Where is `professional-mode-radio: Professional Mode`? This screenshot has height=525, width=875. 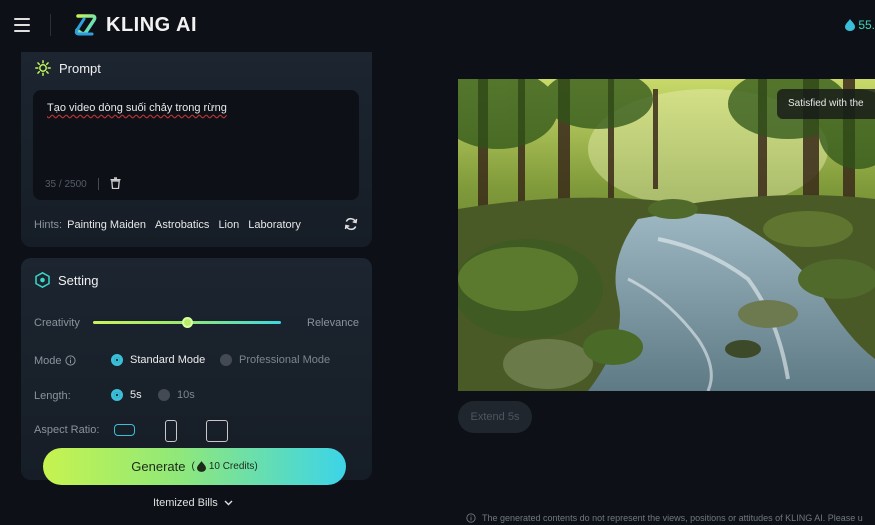 professional-mode-radio: Professional Mode is located at coordinates (275, 360).